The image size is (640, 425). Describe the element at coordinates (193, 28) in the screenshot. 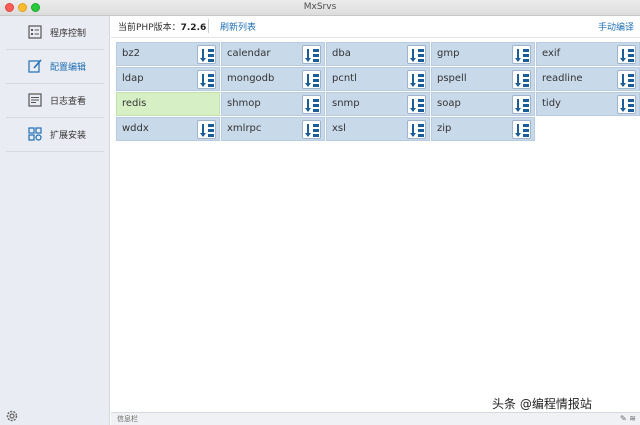

I see `php-version-value: 7.2.6` at that location.